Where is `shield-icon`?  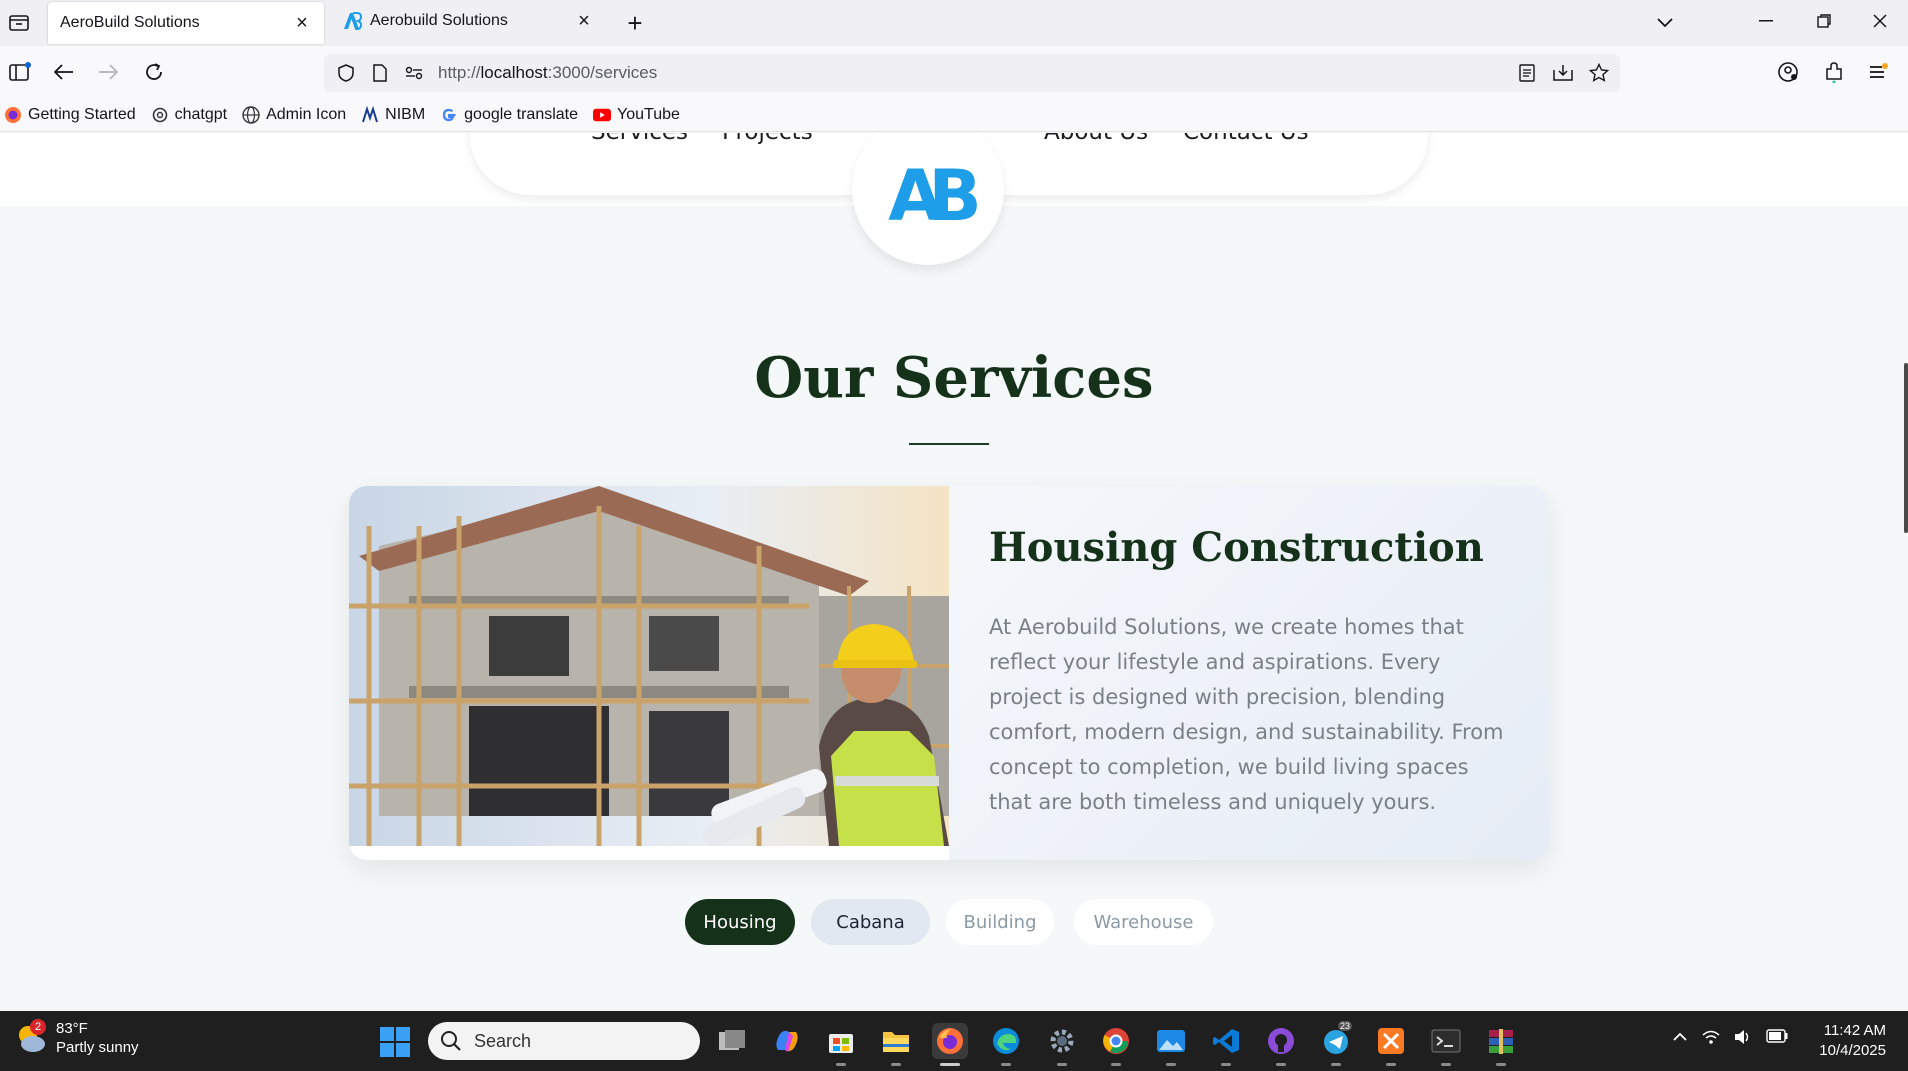 shield-icon is located at coordinates (346, 73).